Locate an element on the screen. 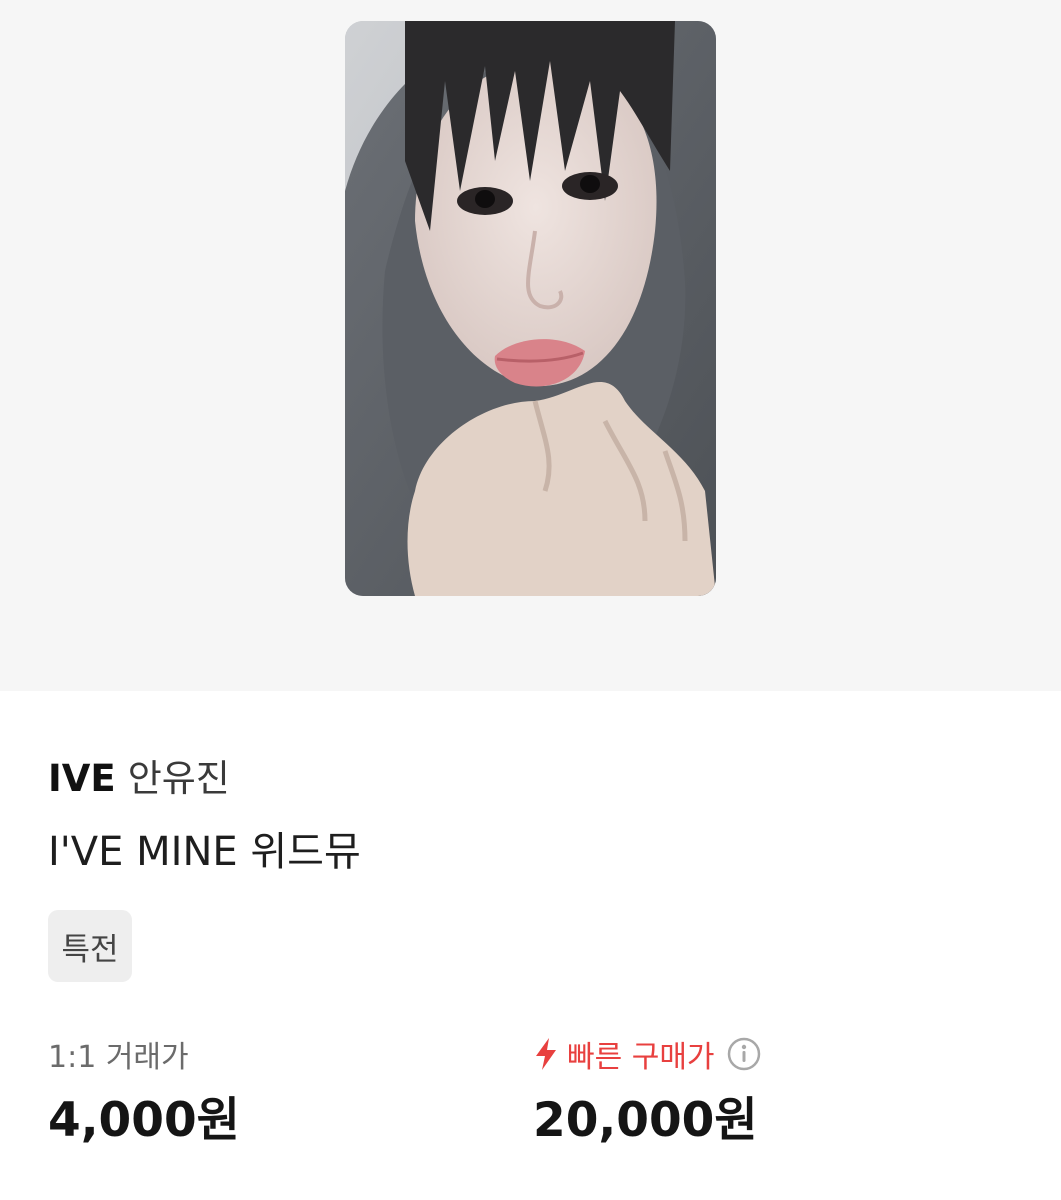 The image size is (1061, 1200). info-icon is located at coordinates (744, 1054).